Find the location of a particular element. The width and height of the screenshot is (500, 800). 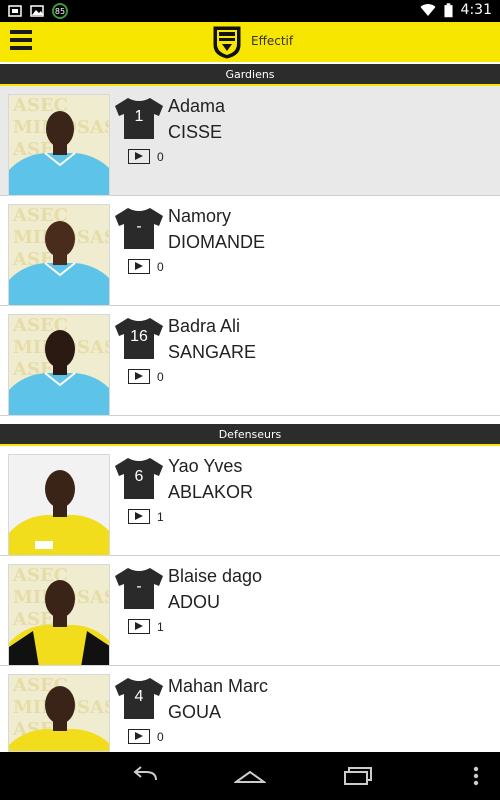

player-first-name: Yao Yves is located at coordinates (205, 466).